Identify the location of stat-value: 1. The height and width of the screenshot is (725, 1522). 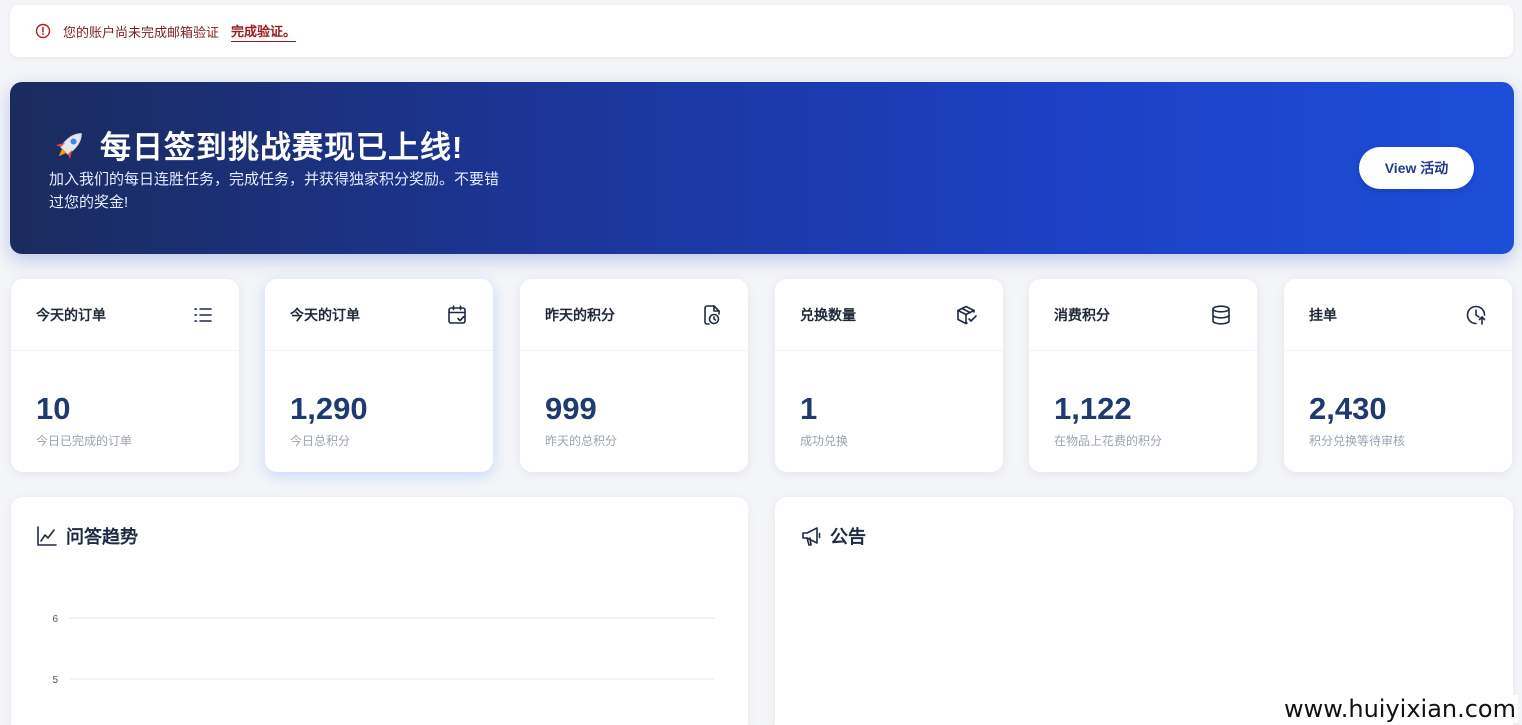
(809, 408).